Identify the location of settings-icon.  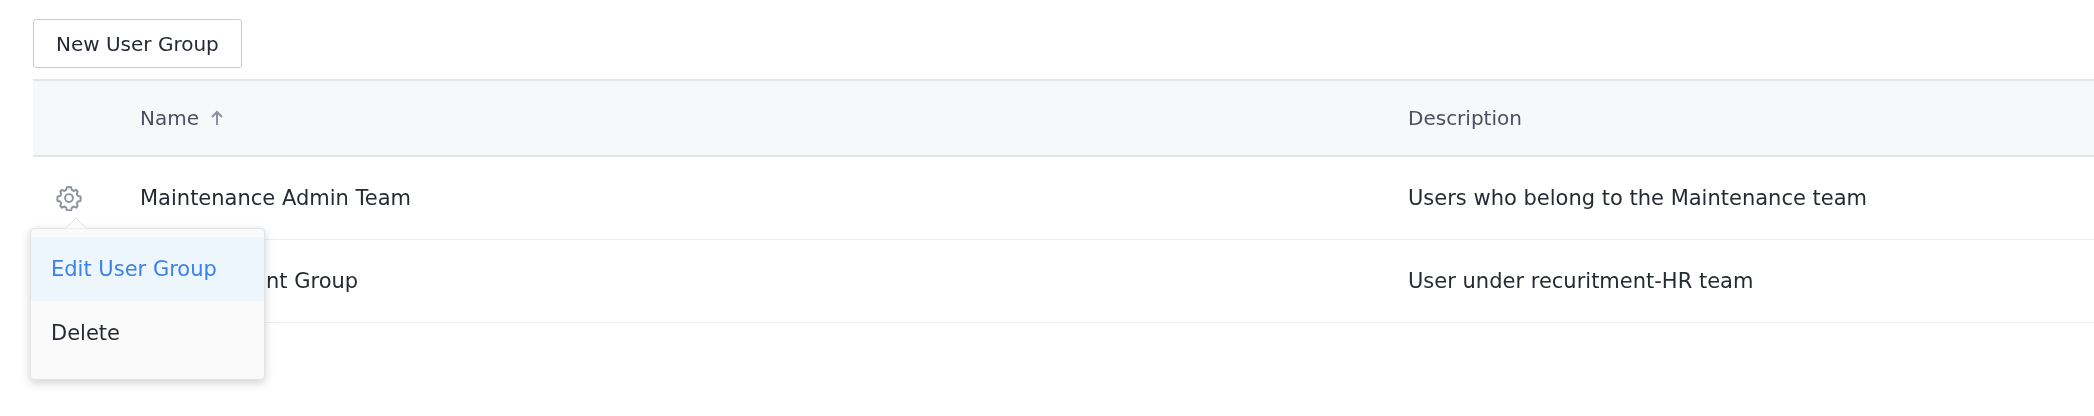
(68, 198).